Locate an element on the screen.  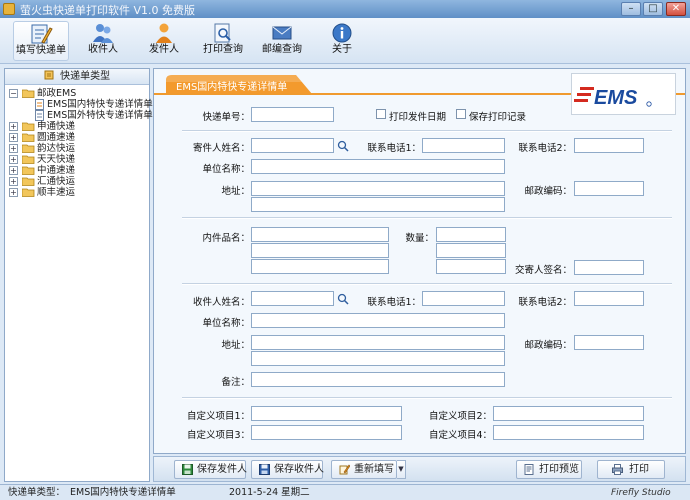
tree-node-ems-domestic: EMS国内特快专递详情单 is located at coordinates (79, 104).